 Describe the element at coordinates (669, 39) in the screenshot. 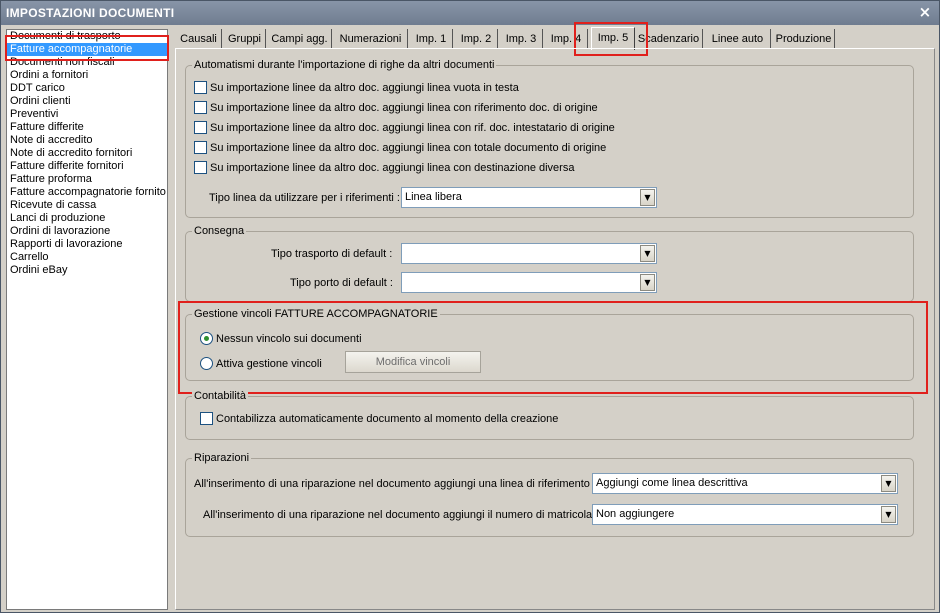

I see `tab-scadenzario: Scadenzario` at that location.